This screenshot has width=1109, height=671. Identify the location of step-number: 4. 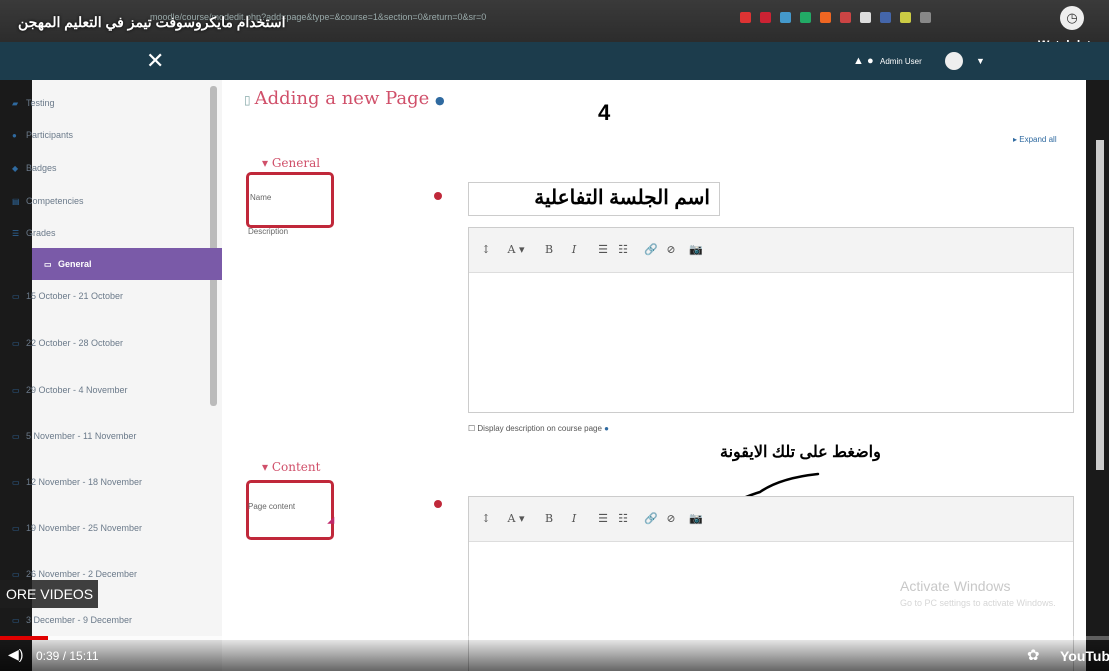
(604, 112).